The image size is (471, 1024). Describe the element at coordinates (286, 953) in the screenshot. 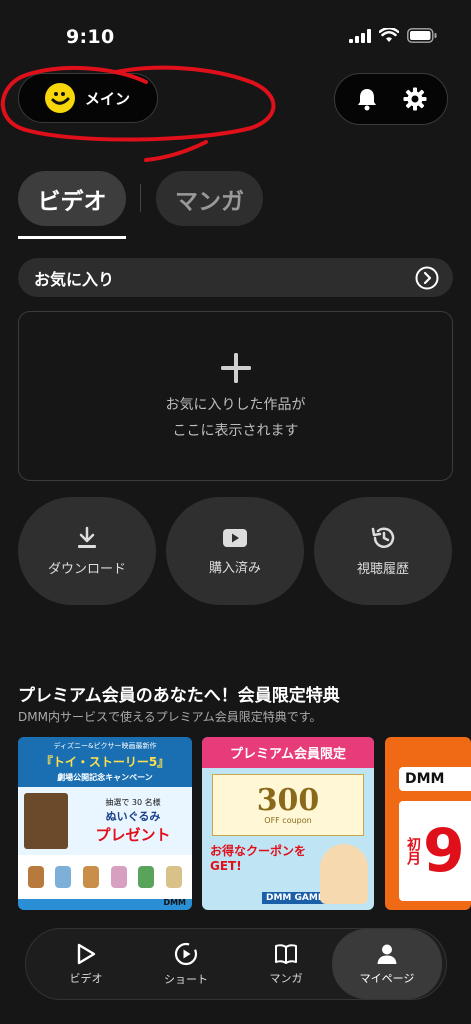

I see `book-icon` at that location.